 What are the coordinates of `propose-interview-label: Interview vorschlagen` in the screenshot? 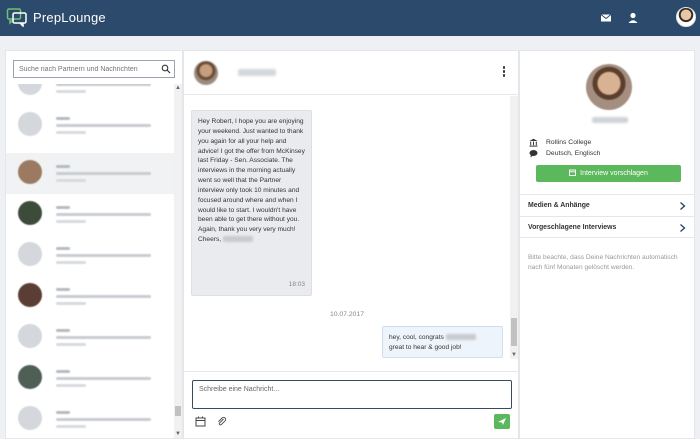 It's located at (614, 173).